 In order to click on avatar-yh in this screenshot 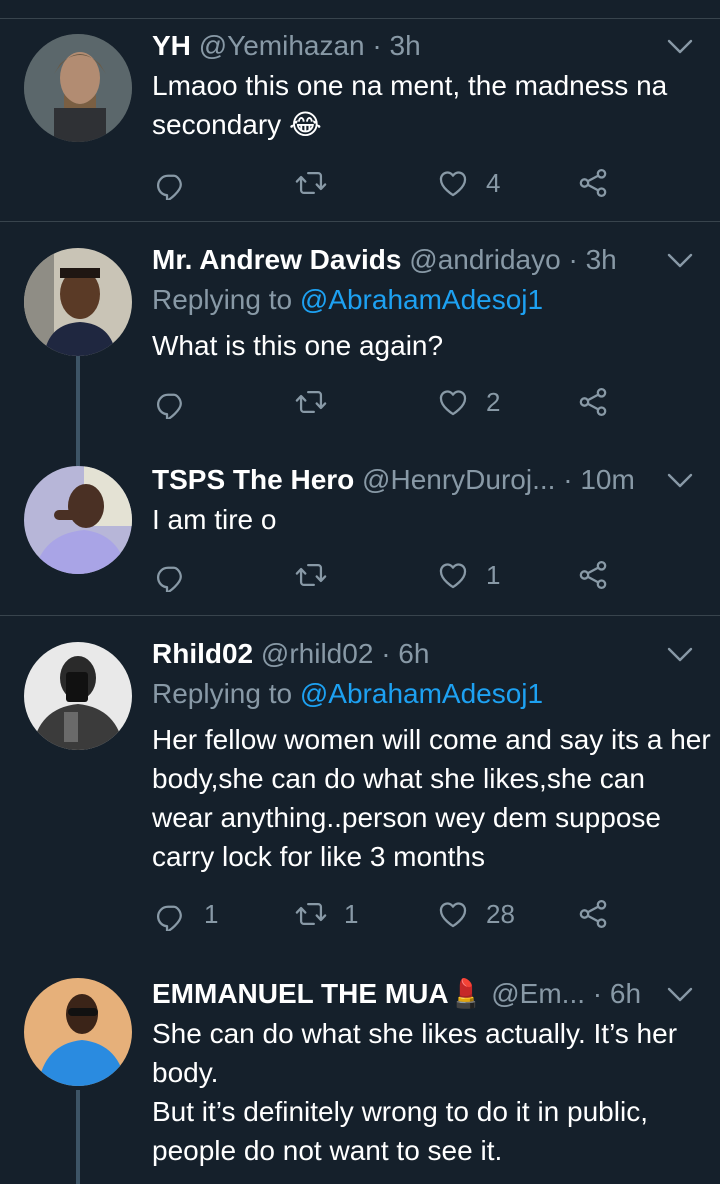, I will do `click(78, 88)`.